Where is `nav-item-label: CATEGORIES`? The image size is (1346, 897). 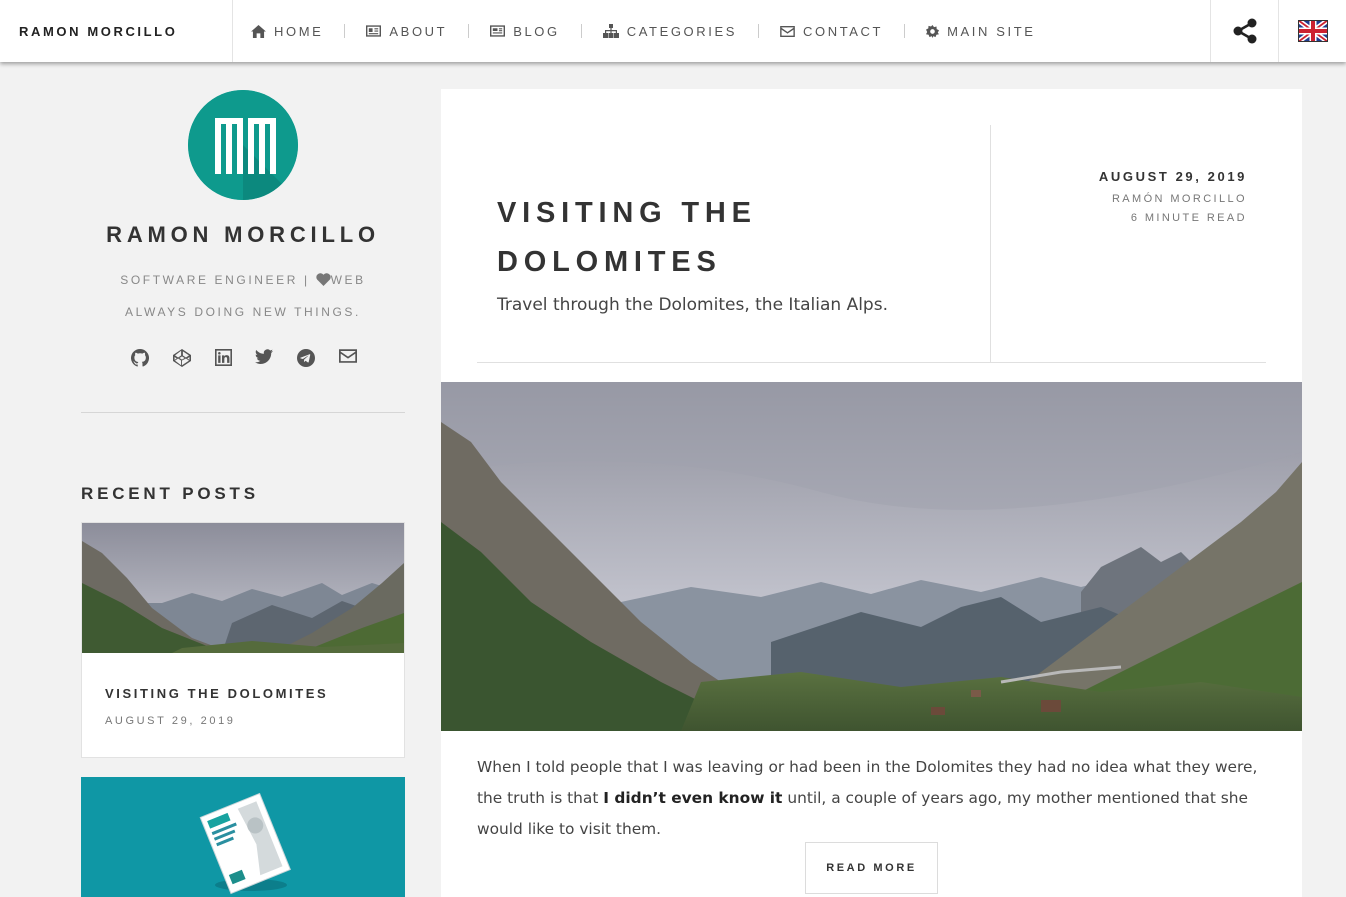 nav-item-label: CATEGORIES is located at coordinates (682, 31).